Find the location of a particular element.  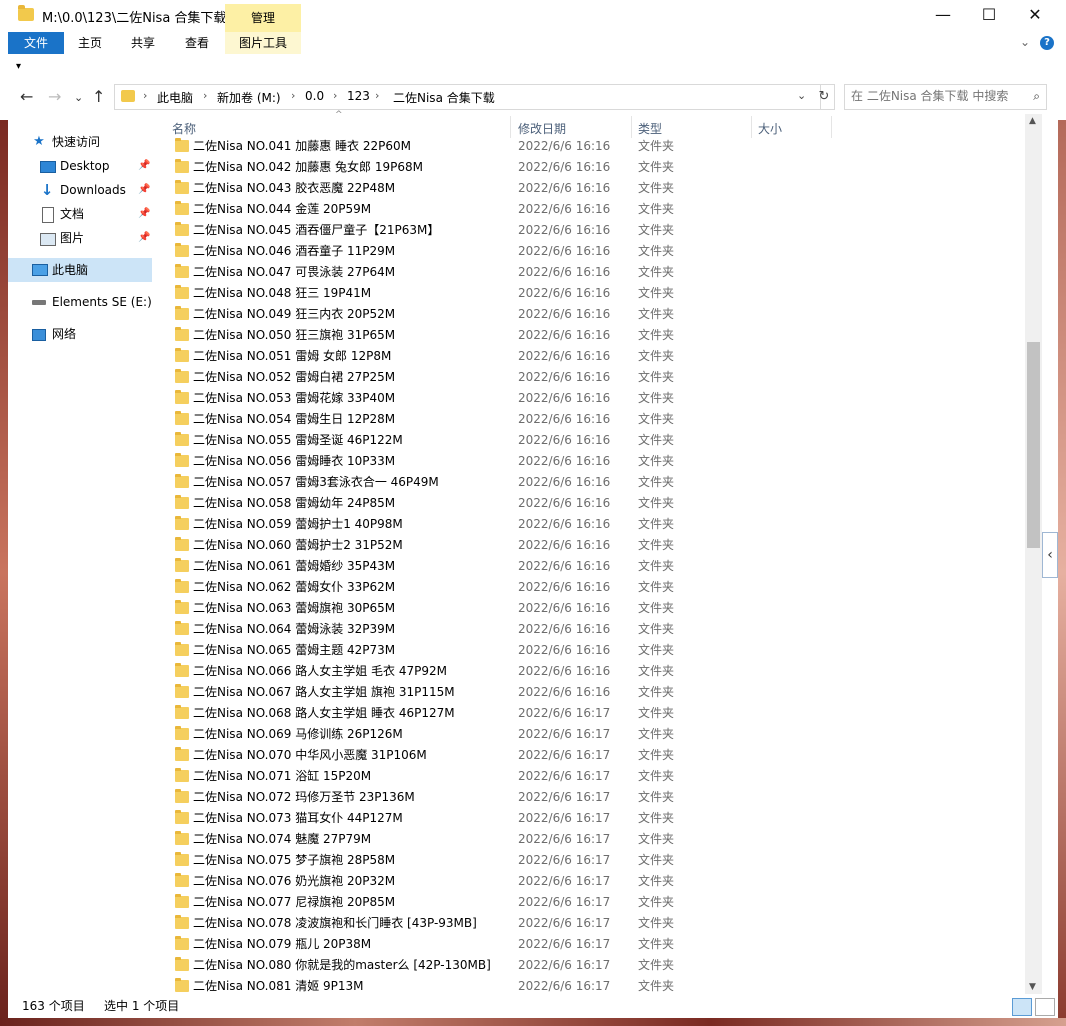

nav-downloads: ↓ Downloads 📌 is located at coordinates (80, 190).